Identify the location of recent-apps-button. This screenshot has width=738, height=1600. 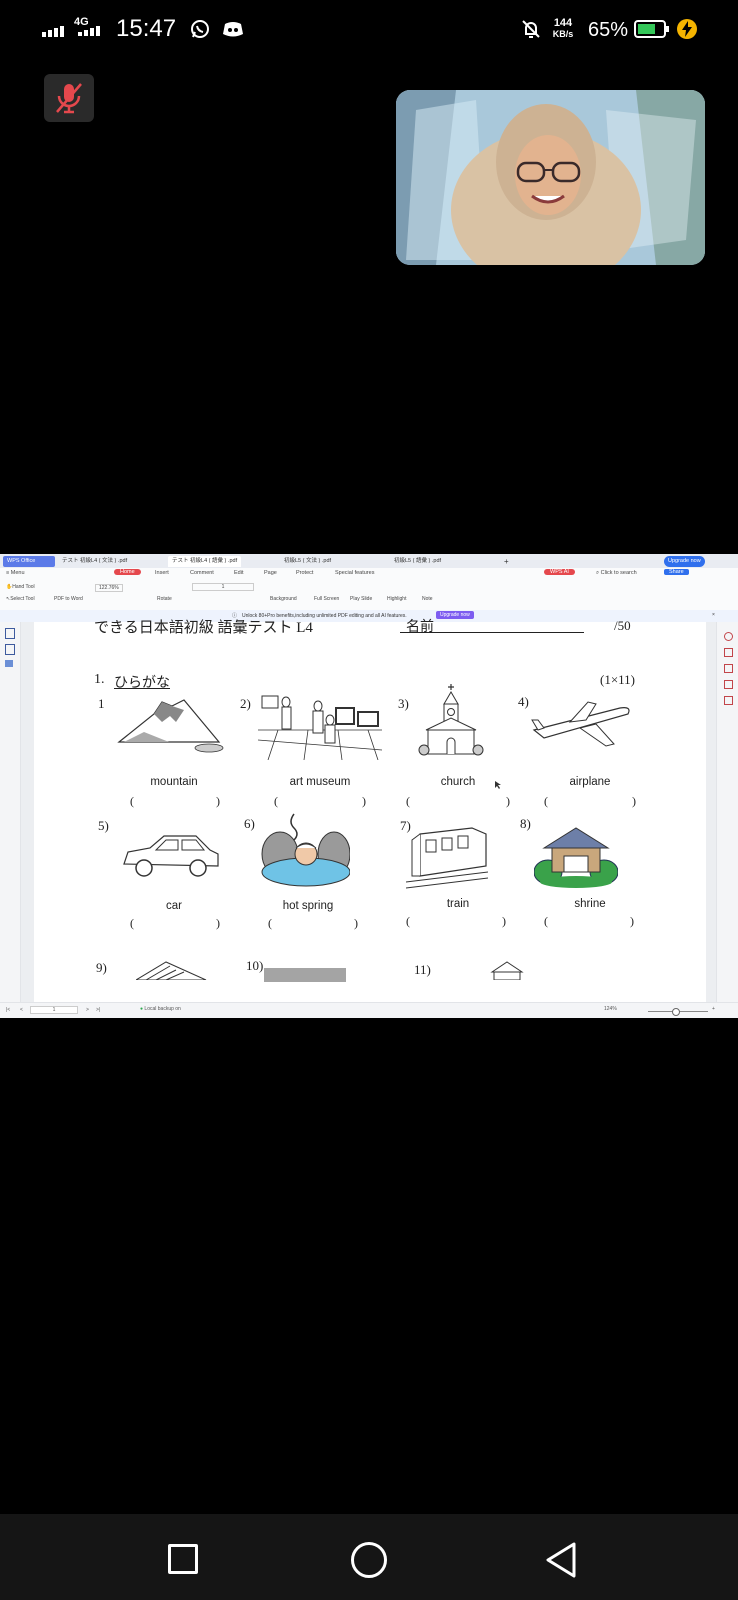
(183, 1559).